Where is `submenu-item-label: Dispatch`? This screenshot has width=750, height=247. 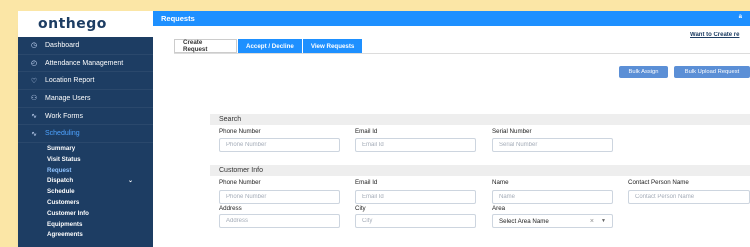 submenu-item-label: Dispatch is located at coordinates (60, 181).